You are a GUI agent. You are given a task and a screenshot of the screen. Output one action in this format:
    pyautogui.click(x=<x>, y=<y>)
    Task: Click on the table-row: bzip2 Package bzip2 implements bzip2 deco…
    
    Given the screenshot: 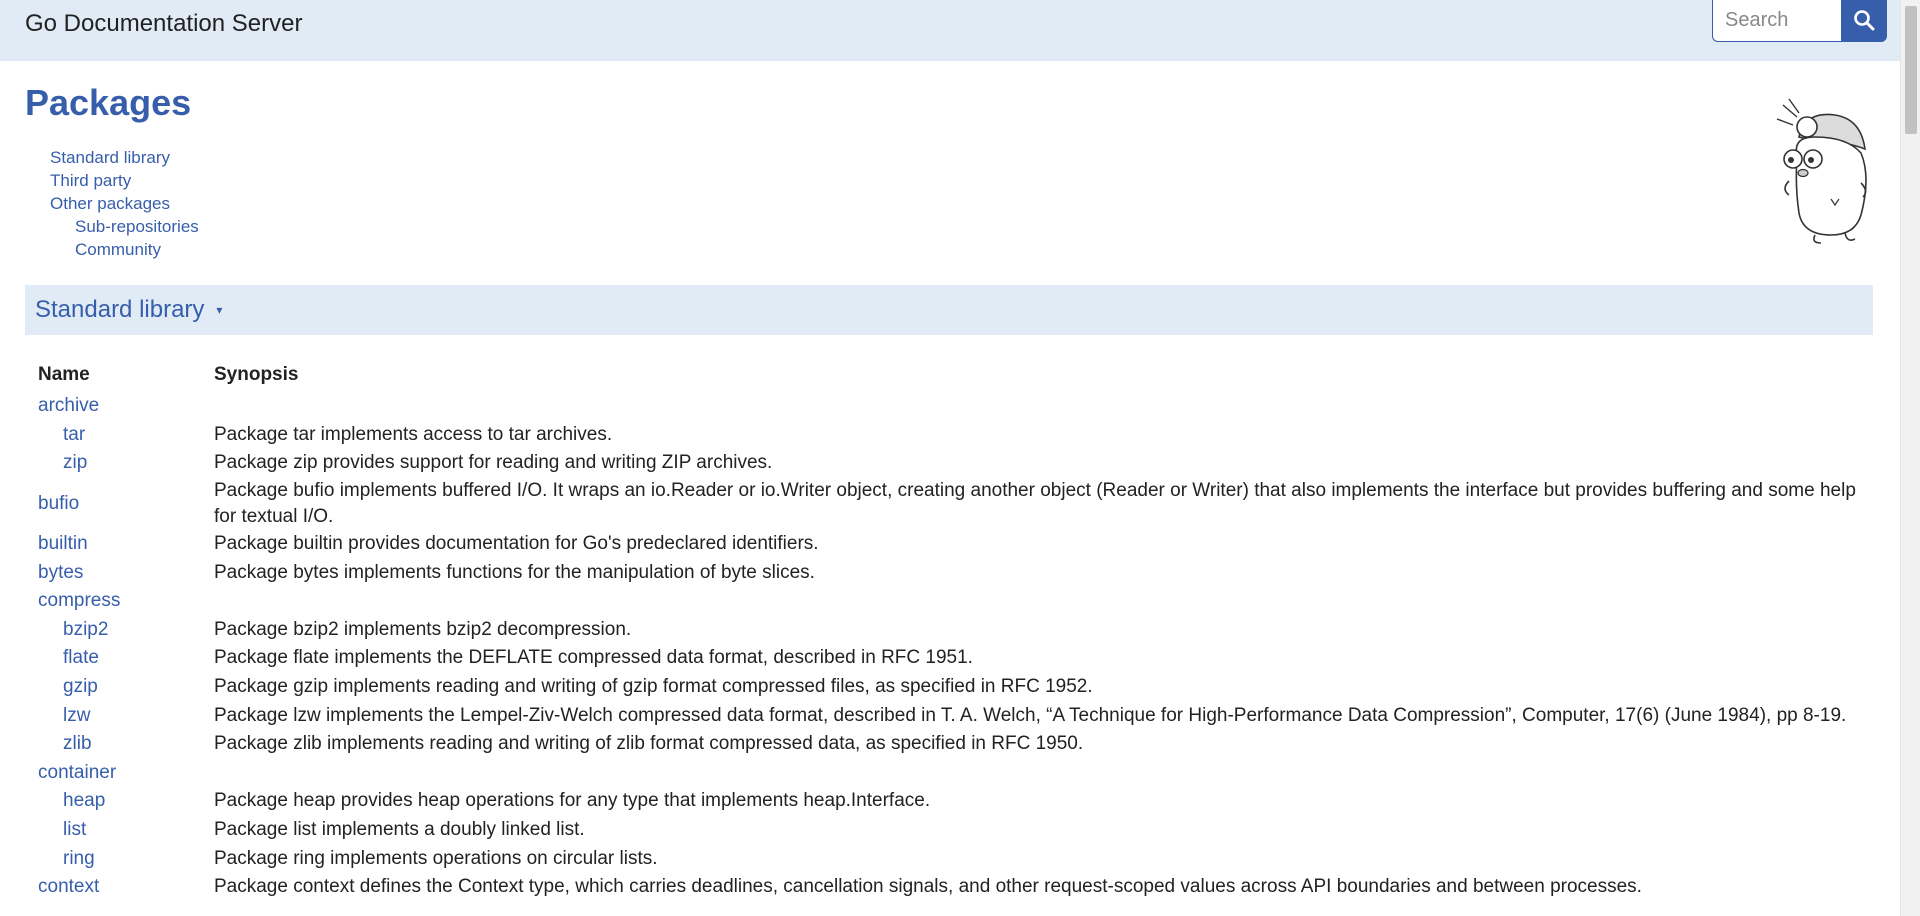 What is the action you would take?
    pyautogui.click(x=953, y=630)
    